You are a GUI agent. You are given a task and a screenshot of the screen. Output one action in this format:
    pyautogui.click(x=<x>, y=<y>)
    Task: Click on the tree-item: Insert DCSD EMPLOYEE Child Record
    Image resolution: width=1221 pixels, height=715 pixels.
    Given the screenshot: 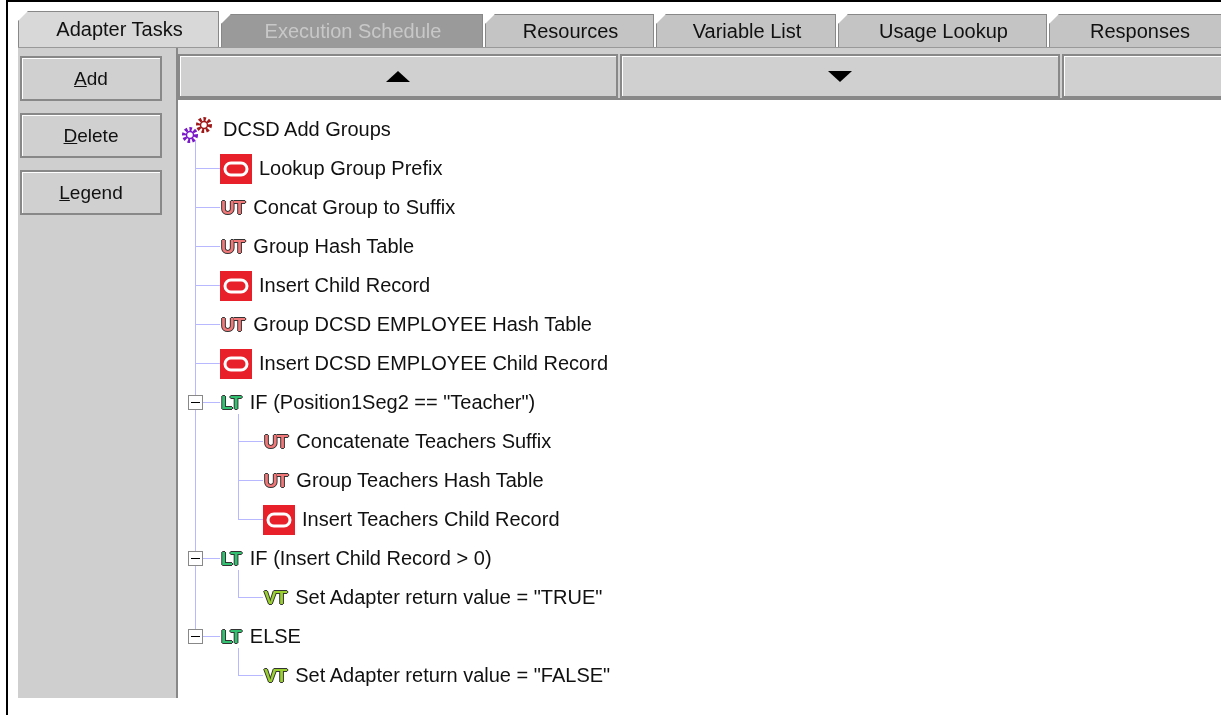 What is the action you would take?
    pyautogui.click(x=433, y=363)
    